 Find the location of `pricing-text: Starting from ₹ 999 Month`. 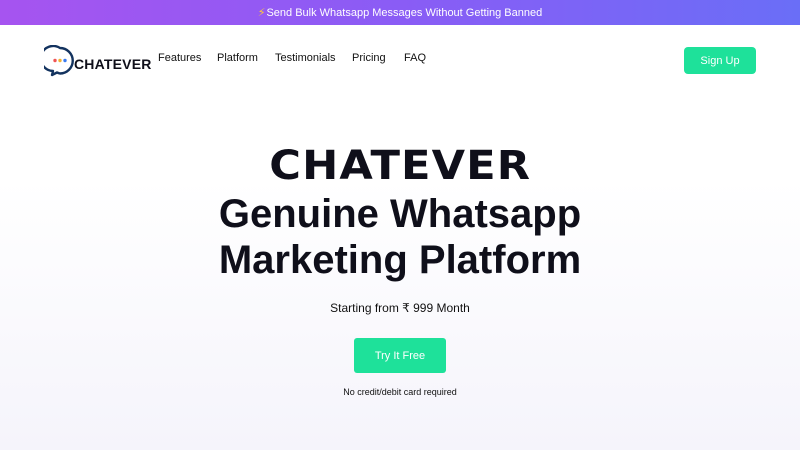

pricing-text: Starting from ₹ 999 Month is located at coordinates (400, 308).